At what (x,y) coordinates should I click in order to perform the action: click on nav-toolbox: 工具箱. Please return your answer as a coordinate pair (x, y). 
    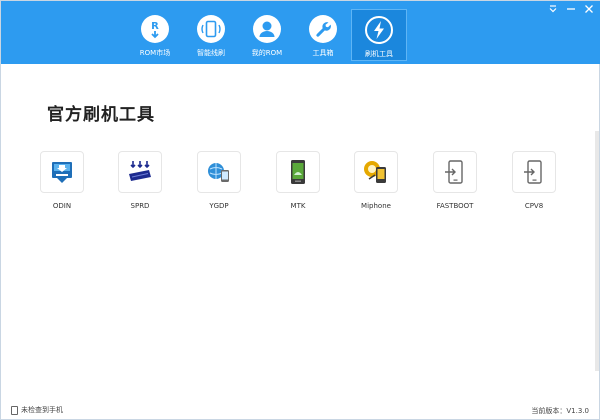
    Looking at the image, I should click on (323, 35).